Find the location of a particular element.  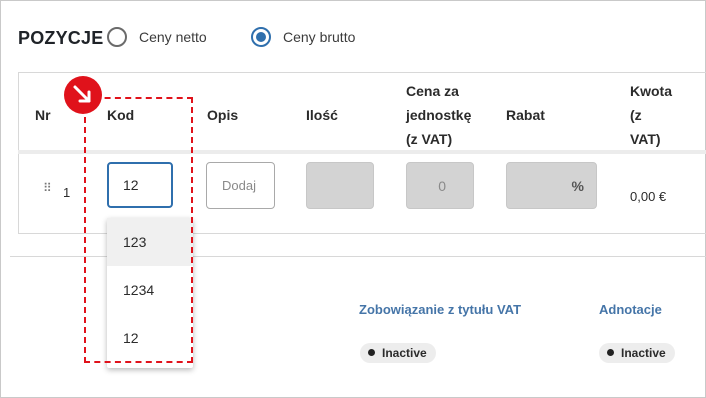

radio-ceny-netto: Ceny netto is located at coordinates (157, 37).